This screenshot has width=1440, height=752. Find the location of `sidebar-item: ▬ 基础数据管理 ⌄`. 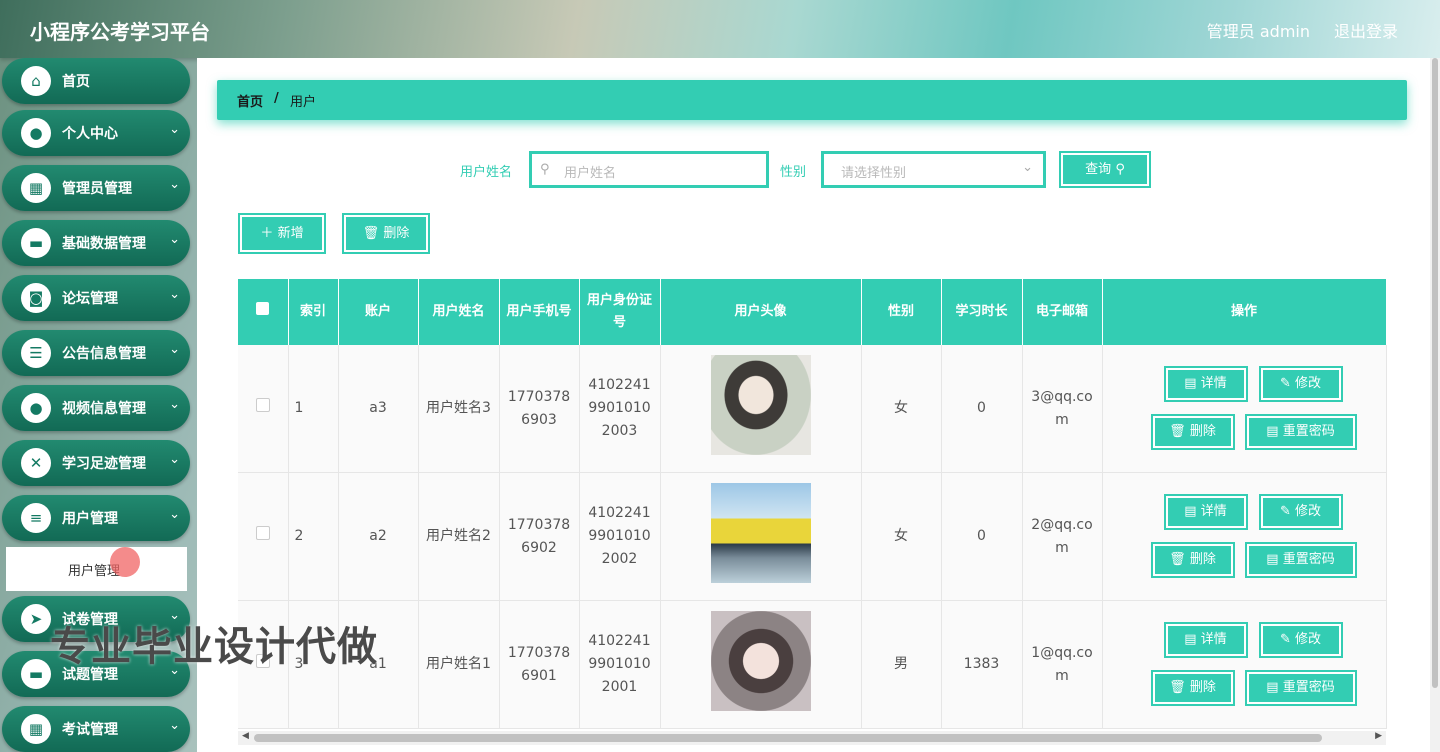

sidebar-item: ▬ 基础数据管理 ⌄ is located at coordinates (96, 243).